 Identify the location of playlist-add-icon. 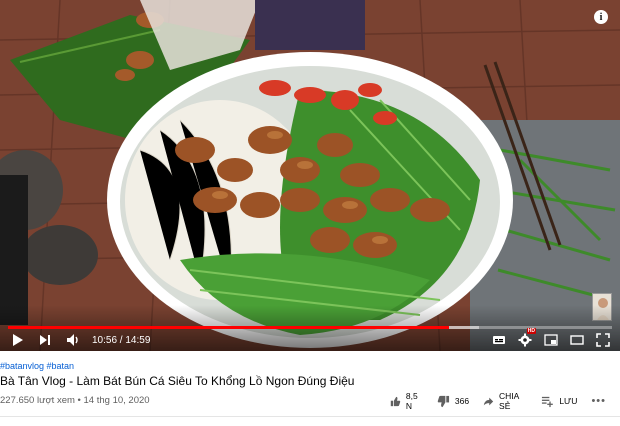
(548, 401).